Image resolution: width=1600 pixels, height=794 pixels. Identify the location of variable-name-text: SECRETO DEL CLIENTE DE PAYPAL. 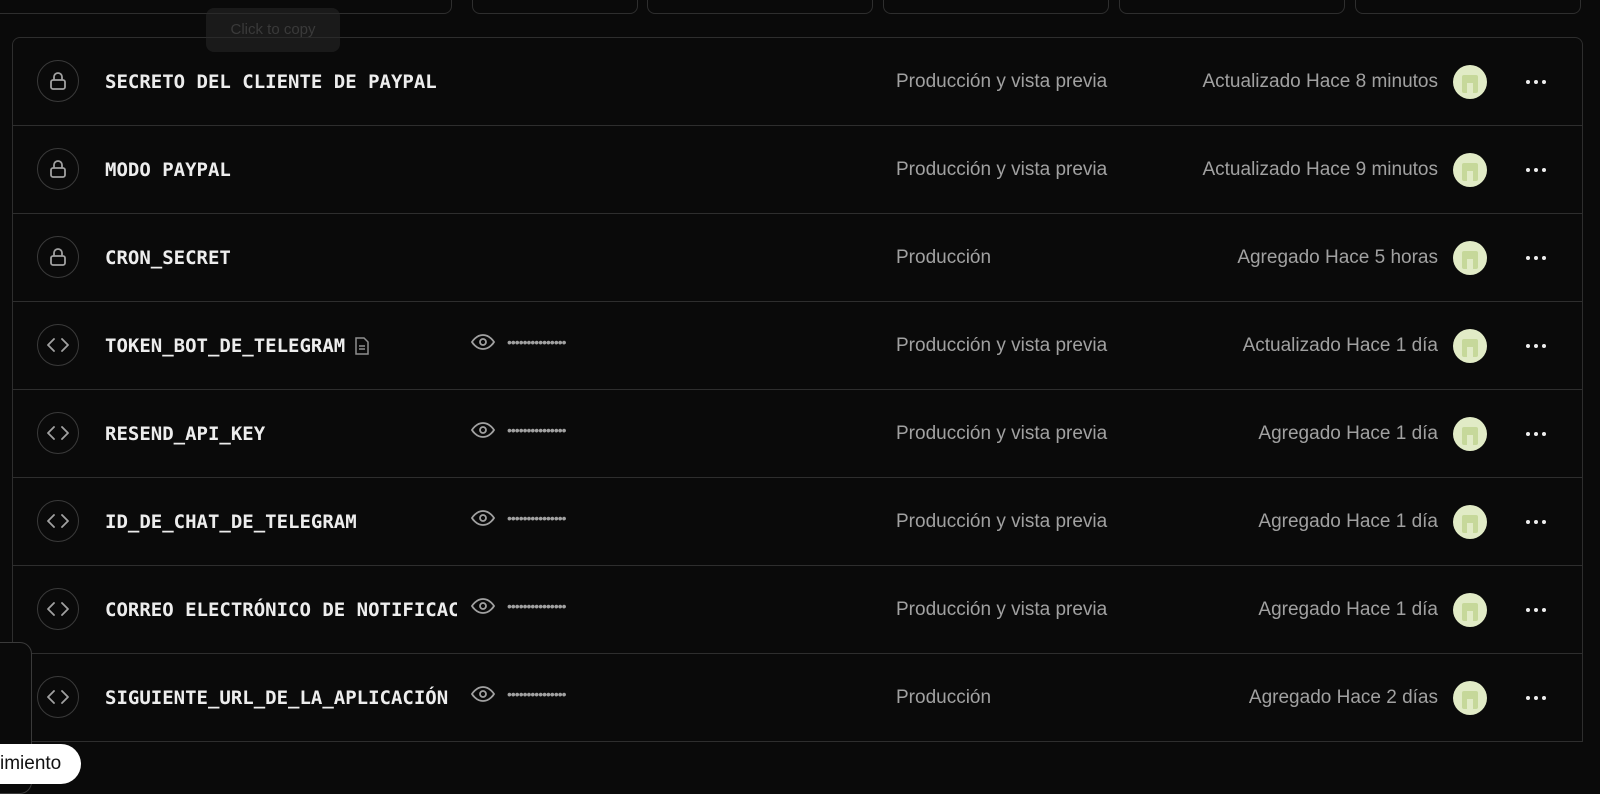
(271, 82).